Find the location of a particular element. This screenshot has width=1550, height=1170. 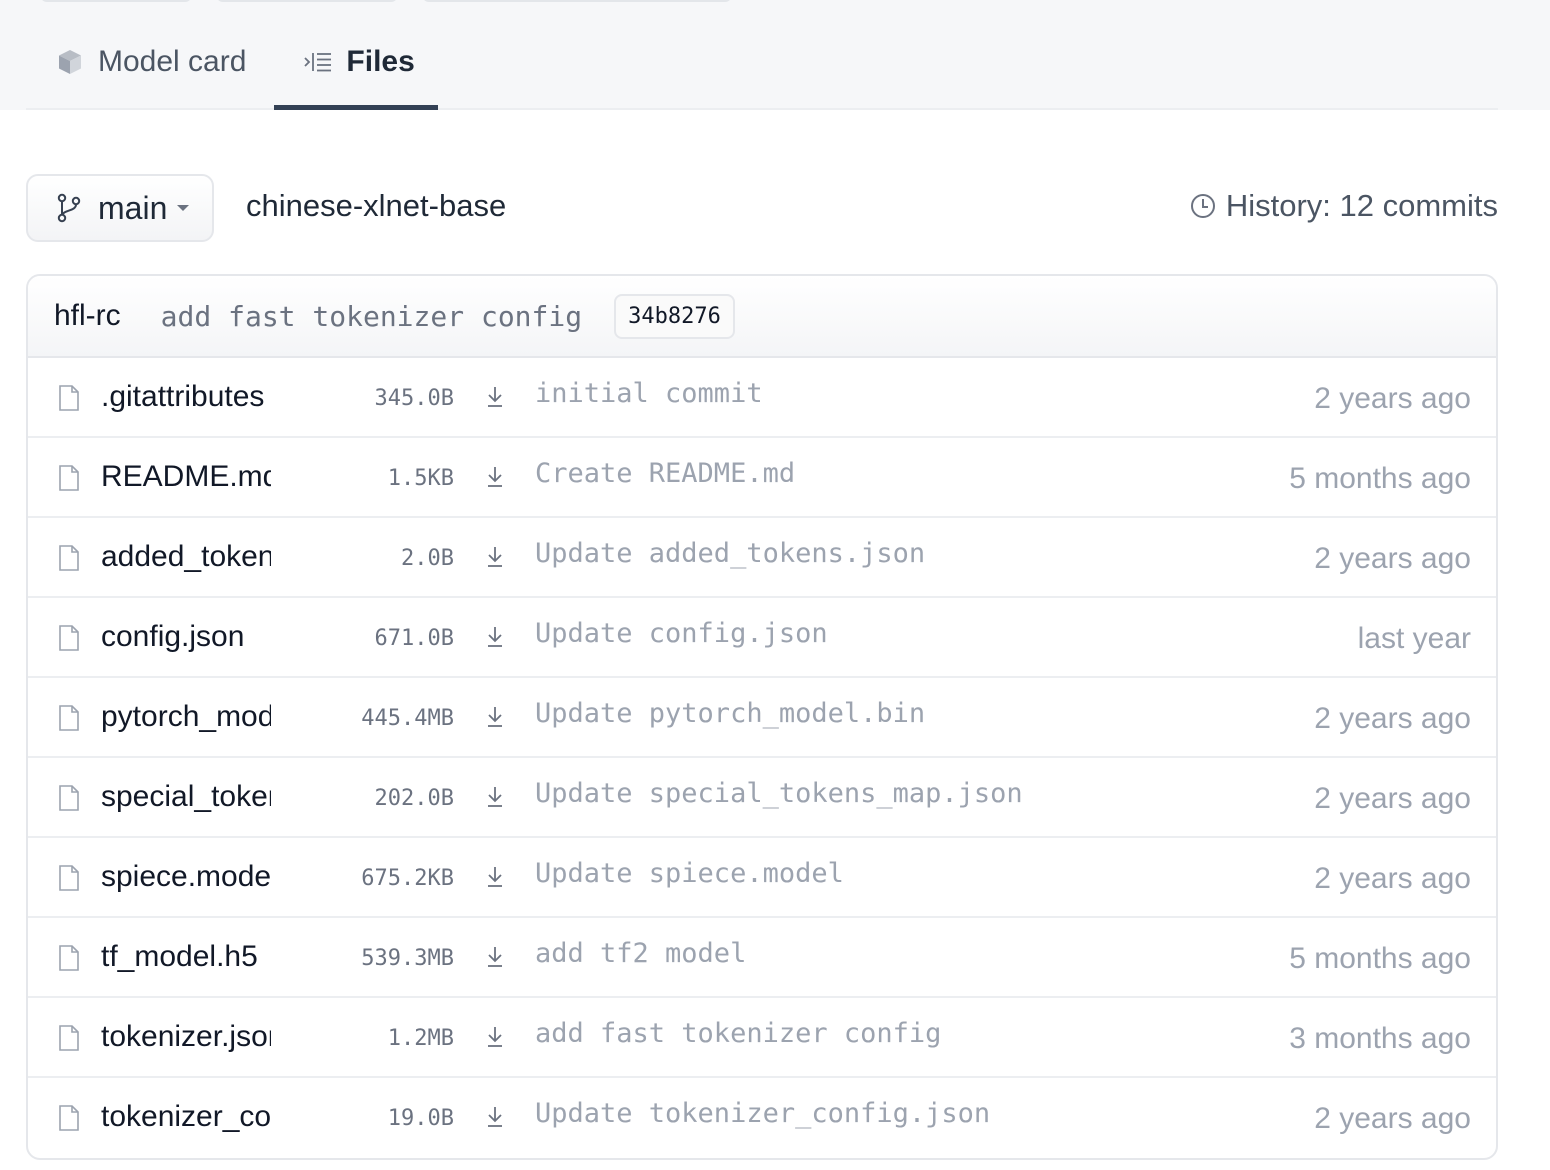

file-date: last year is located at coordinates (1414, 638).